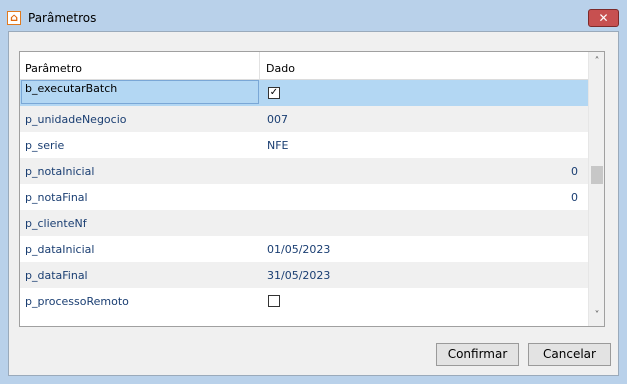 This screenshot has height=384, width=627. Describe the element at coordinates (277, 119) in the screenshot. I see `param-value: 007` at that location.